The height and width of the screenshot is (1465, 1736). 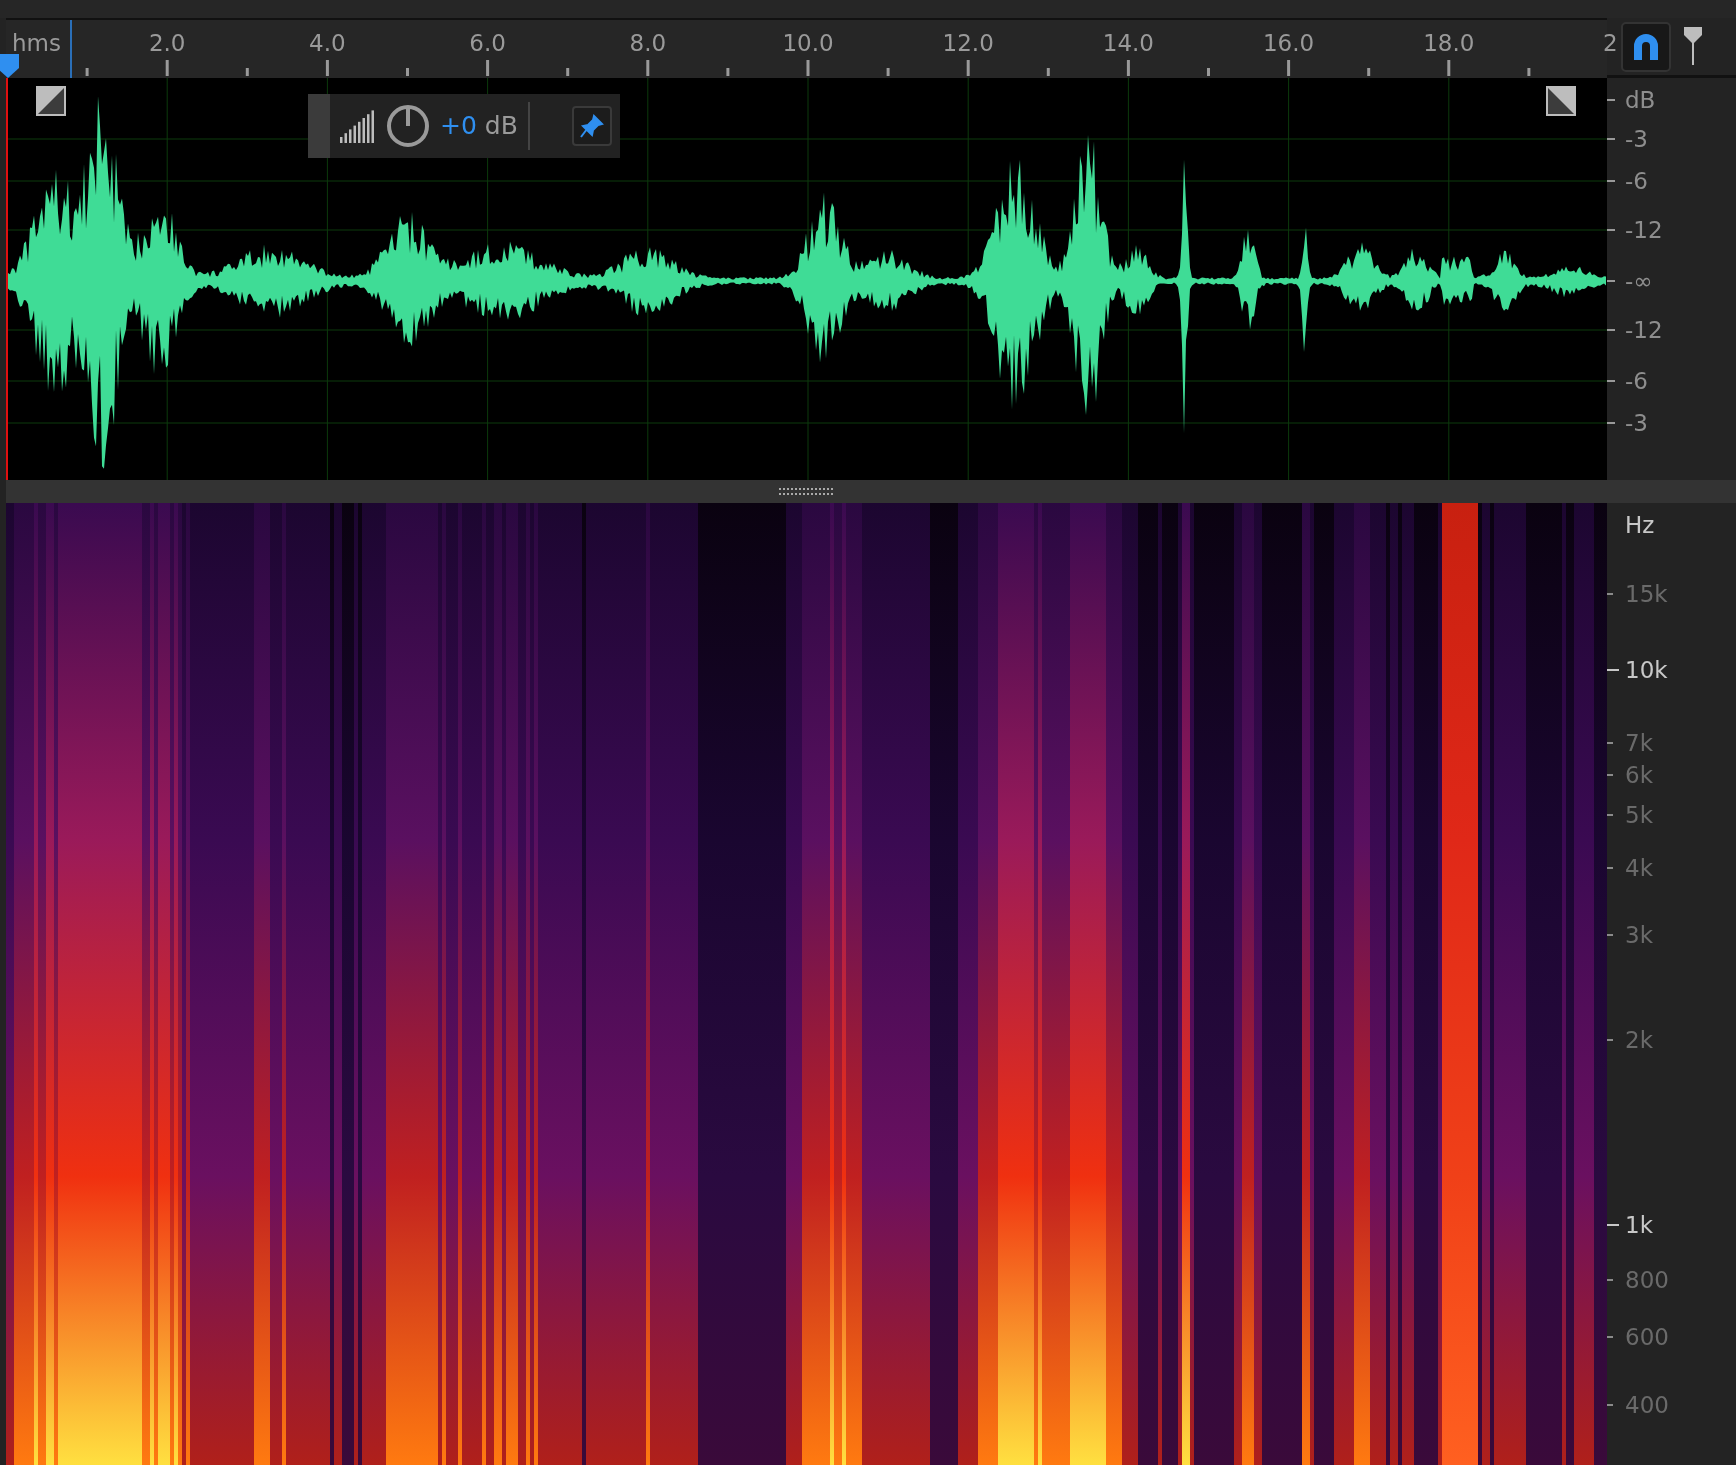 I want to click on time-label: 2.0, so click(x=167, y=43).